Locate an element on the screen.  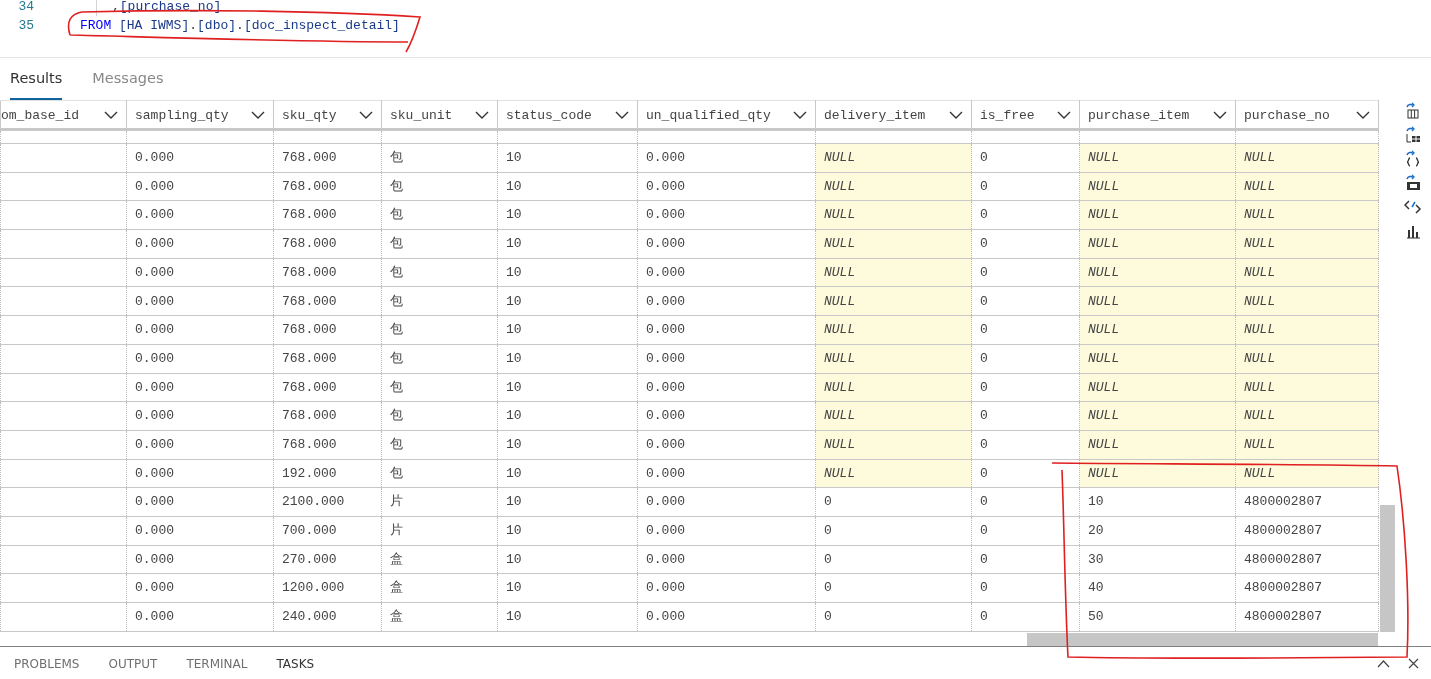
chevron-up-icon is located at coordinates (1383, 663).